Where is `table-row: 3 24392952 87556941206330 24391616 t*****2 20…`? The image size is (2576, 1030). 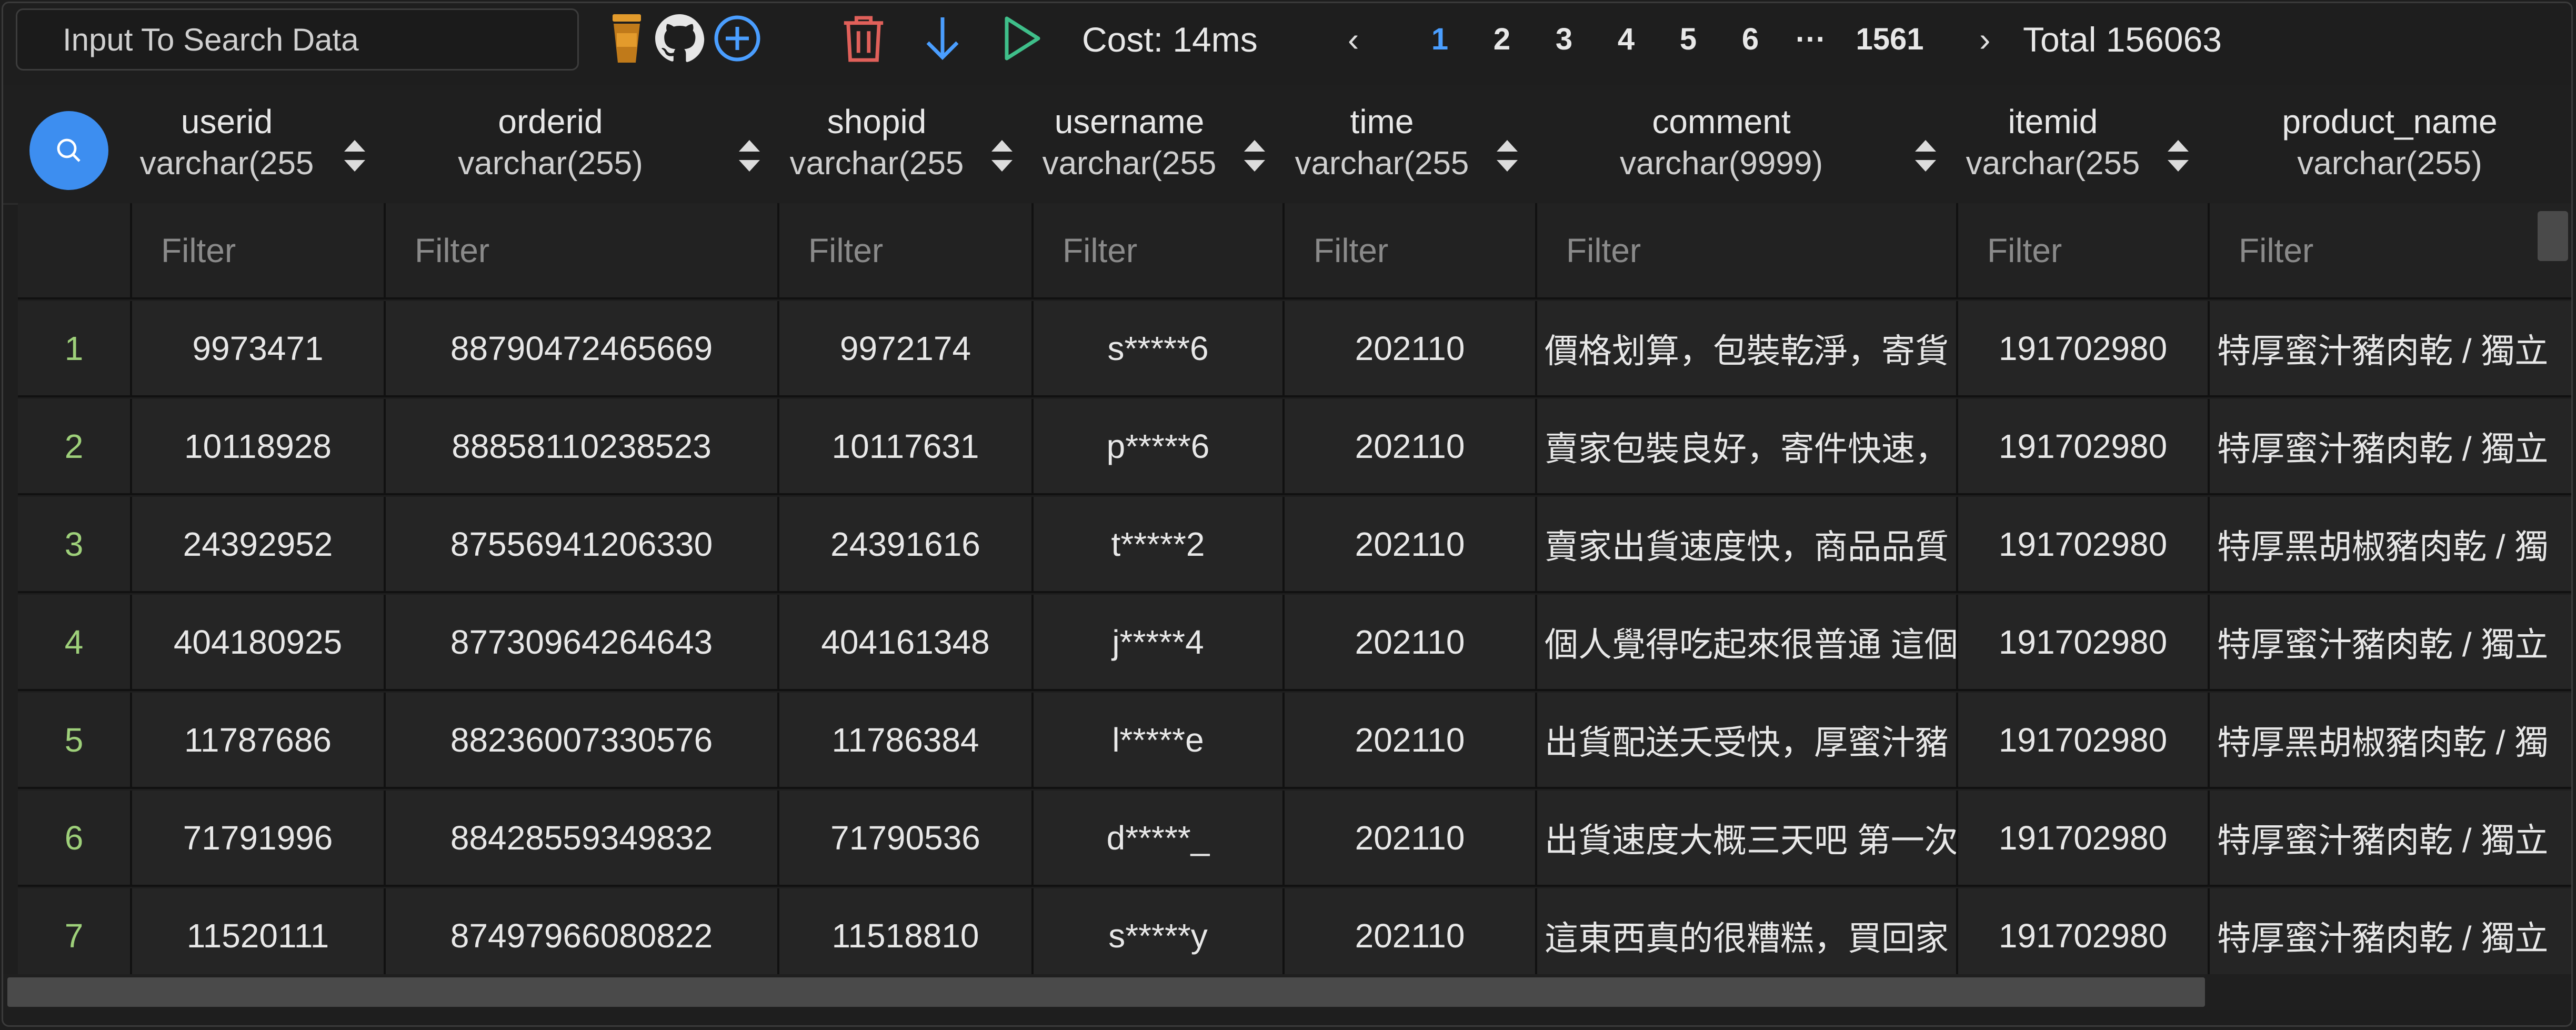
table-row: 3 24392952 87556941206330 24391616 t*****2 20… is located at coordinates (1287, 545).